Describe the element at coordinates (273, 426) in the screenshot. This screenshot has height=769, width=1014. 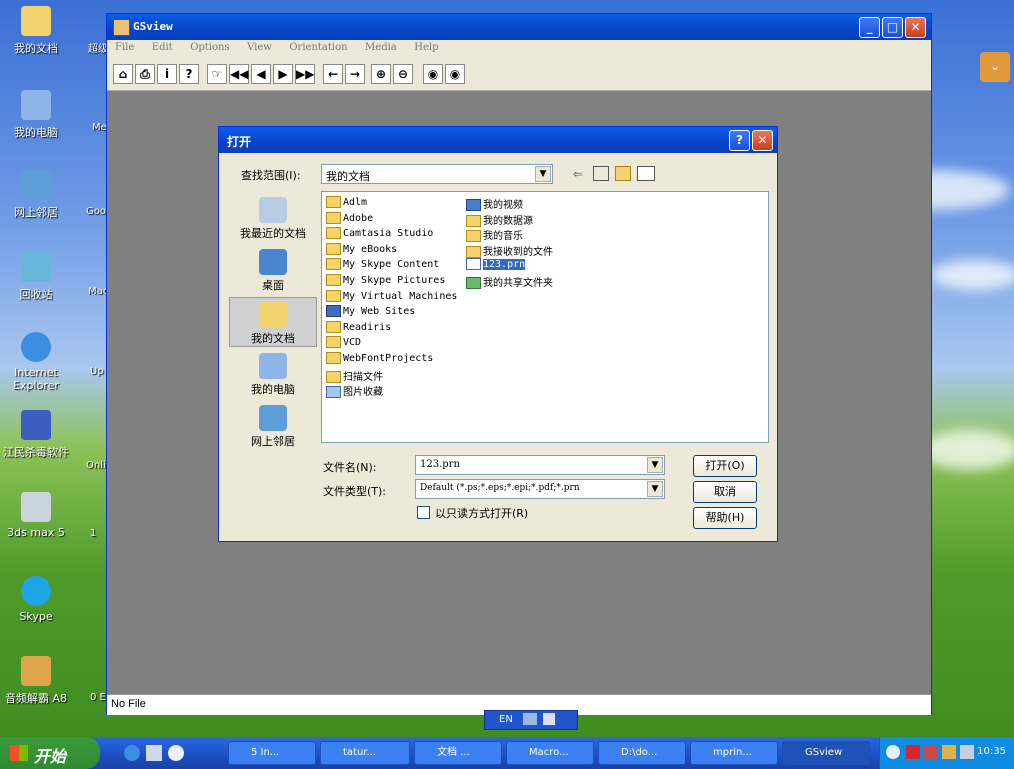
I see `place-network: 网上邻居` at that location.